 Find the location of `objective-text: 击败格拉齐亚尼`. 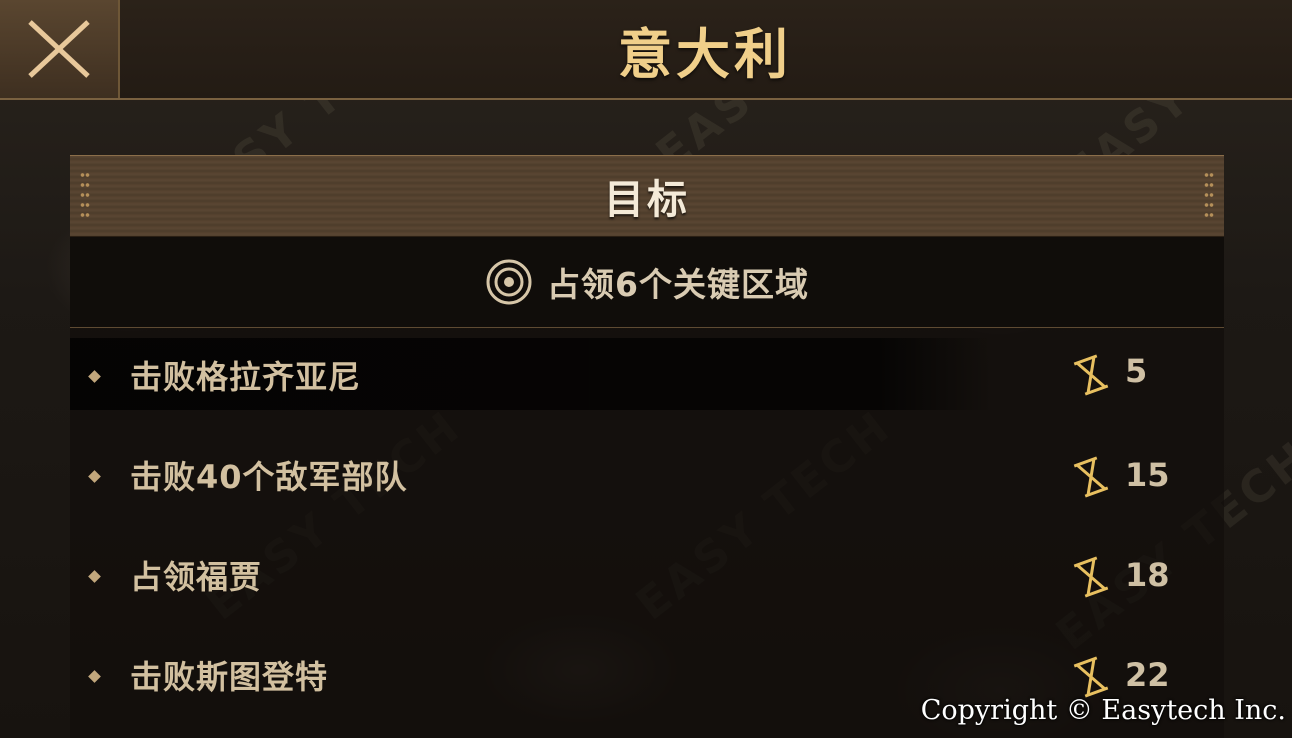

objective-text: 击败格拉齐亚尼 is located at coordinates (246, 377).